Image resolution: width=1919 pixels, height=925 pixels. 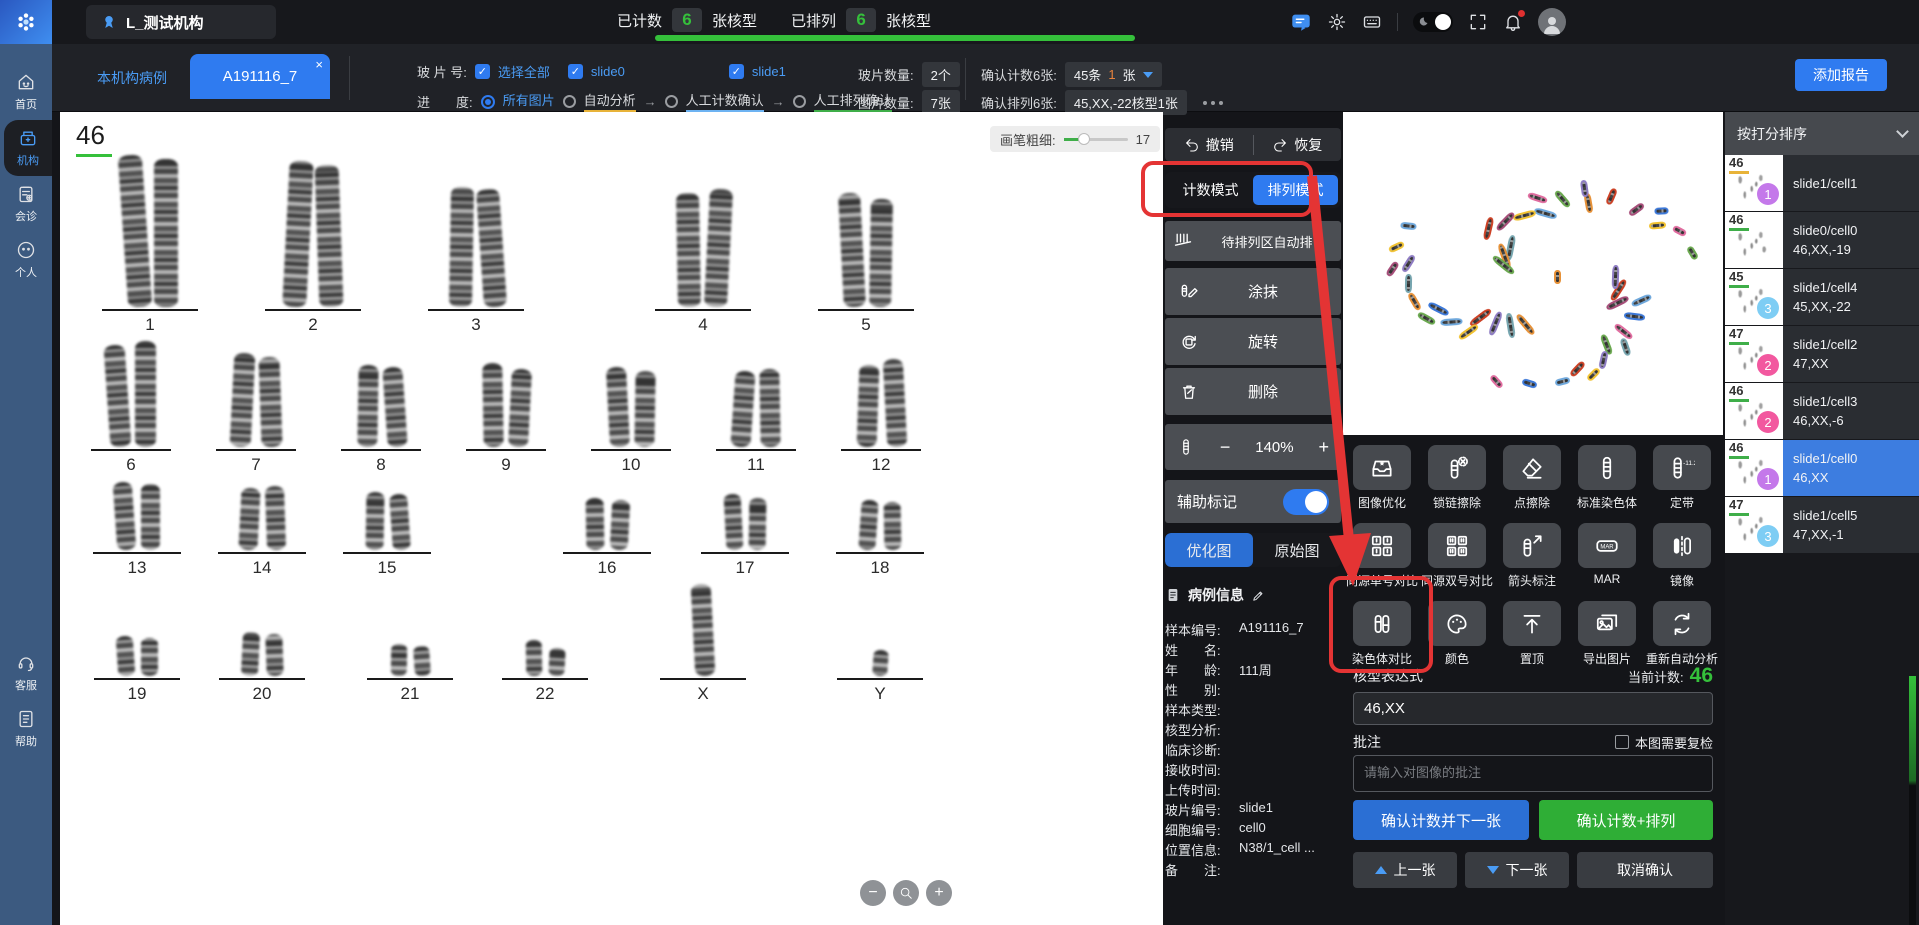 I want to click on slide1-checkbox: ✓, so click(x=736, y=71).